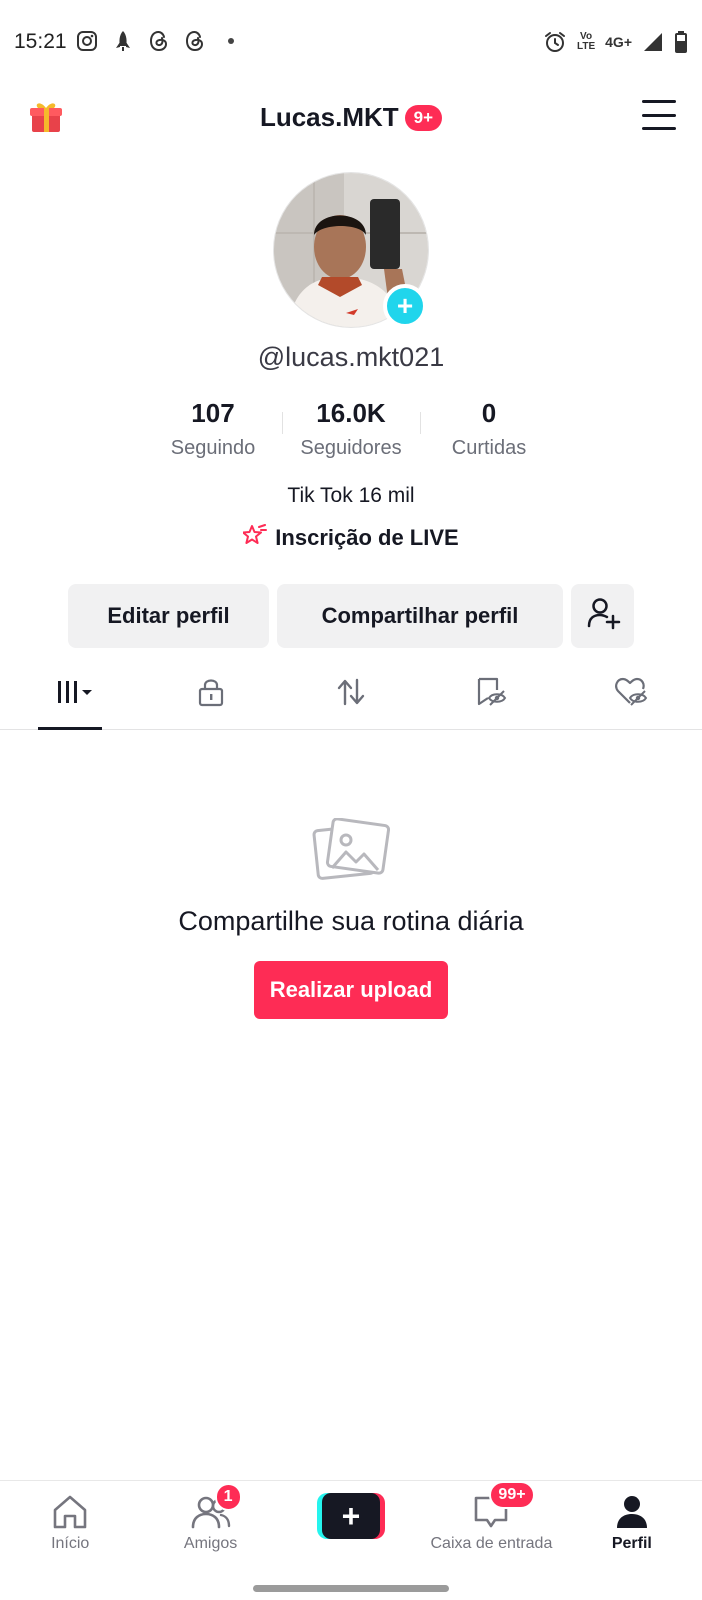 The width and height of the screenshot is (702, 1600). What do you see at coordinates (681, 42) in the screenshot?
I see `battery-icon` at bounding box center [681, 42].